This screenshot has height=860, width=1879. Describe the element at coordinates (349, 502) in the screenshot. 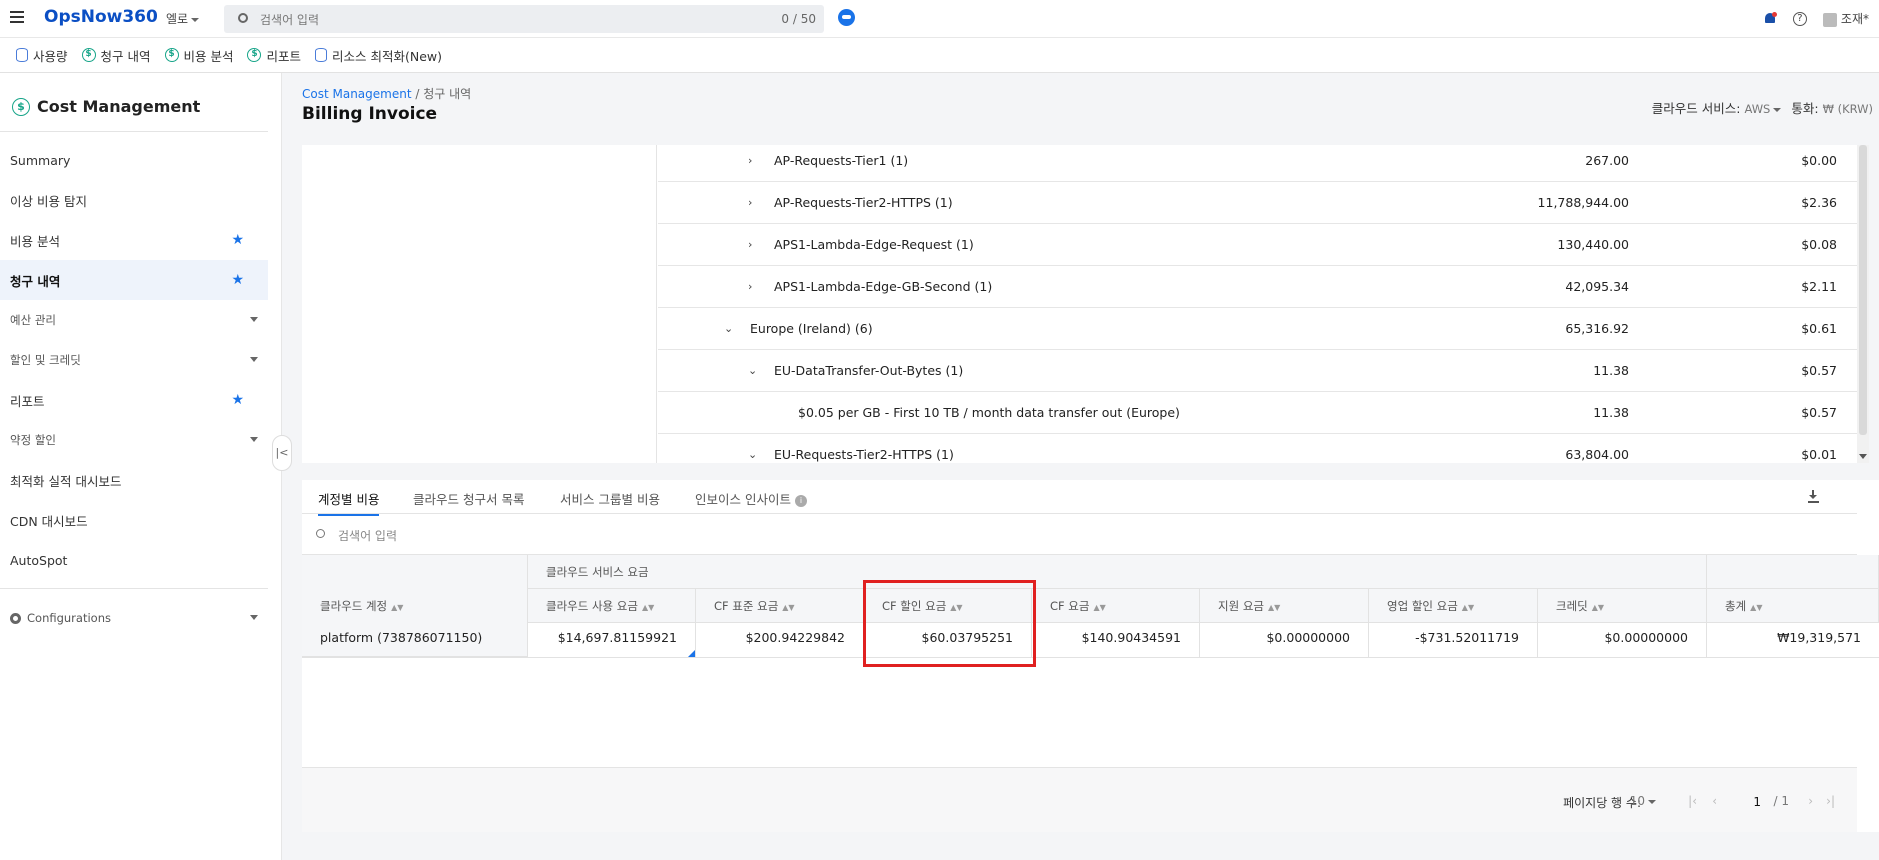

I see `tab-account-cost: 계정별 비용` at that location.